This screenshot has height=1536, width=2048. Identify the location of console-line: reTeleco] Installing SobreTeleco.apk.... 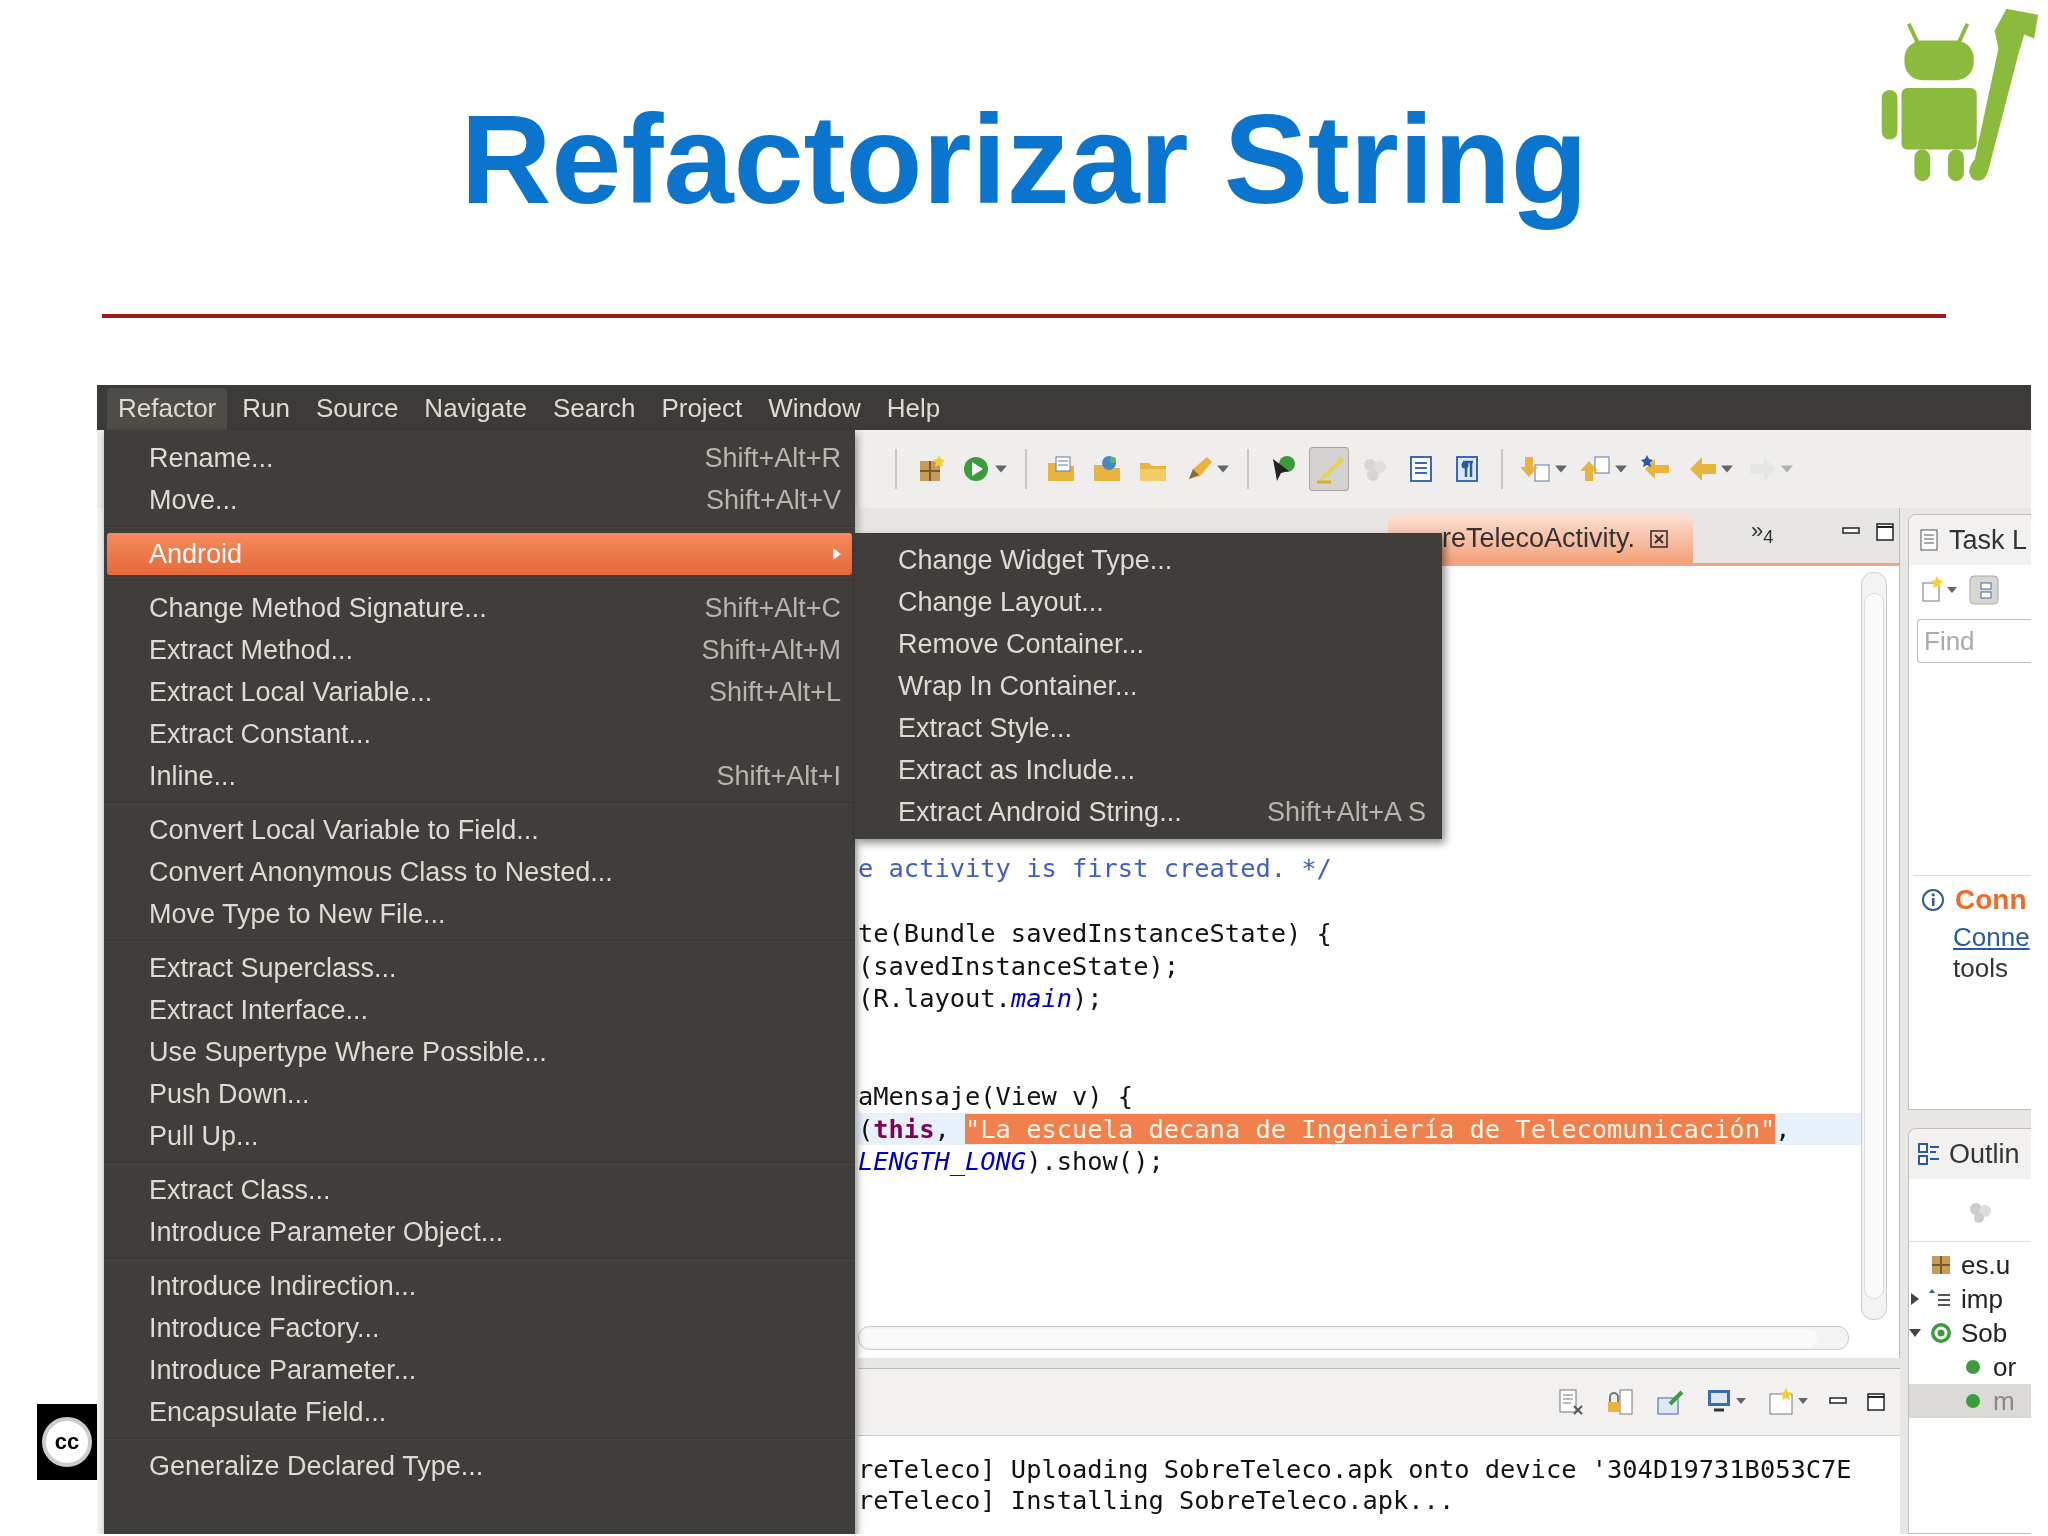
(1156, 1500).